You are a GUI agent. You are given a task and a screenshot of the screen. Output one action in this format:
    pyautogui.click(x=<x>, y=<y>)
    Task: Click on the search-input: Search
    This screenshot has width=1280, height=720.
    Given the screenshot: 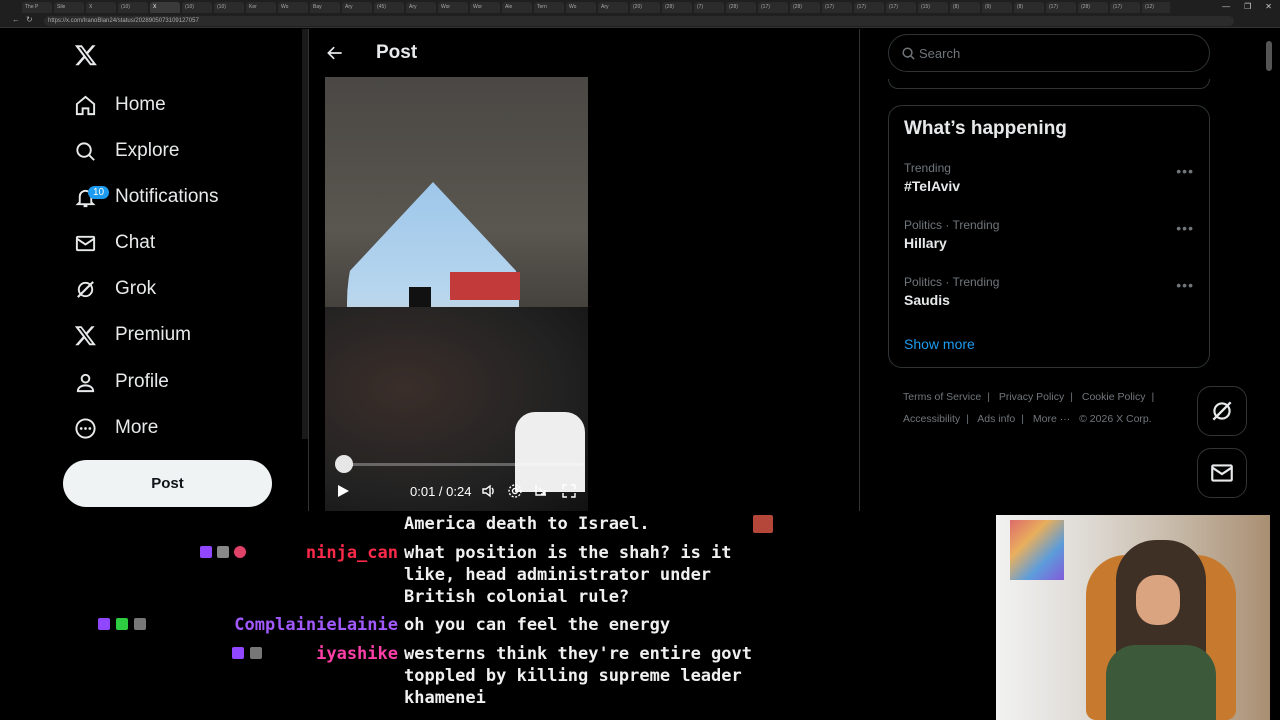 What is the action you would take?
    pyautogui.click(x=1049, y=53)
    